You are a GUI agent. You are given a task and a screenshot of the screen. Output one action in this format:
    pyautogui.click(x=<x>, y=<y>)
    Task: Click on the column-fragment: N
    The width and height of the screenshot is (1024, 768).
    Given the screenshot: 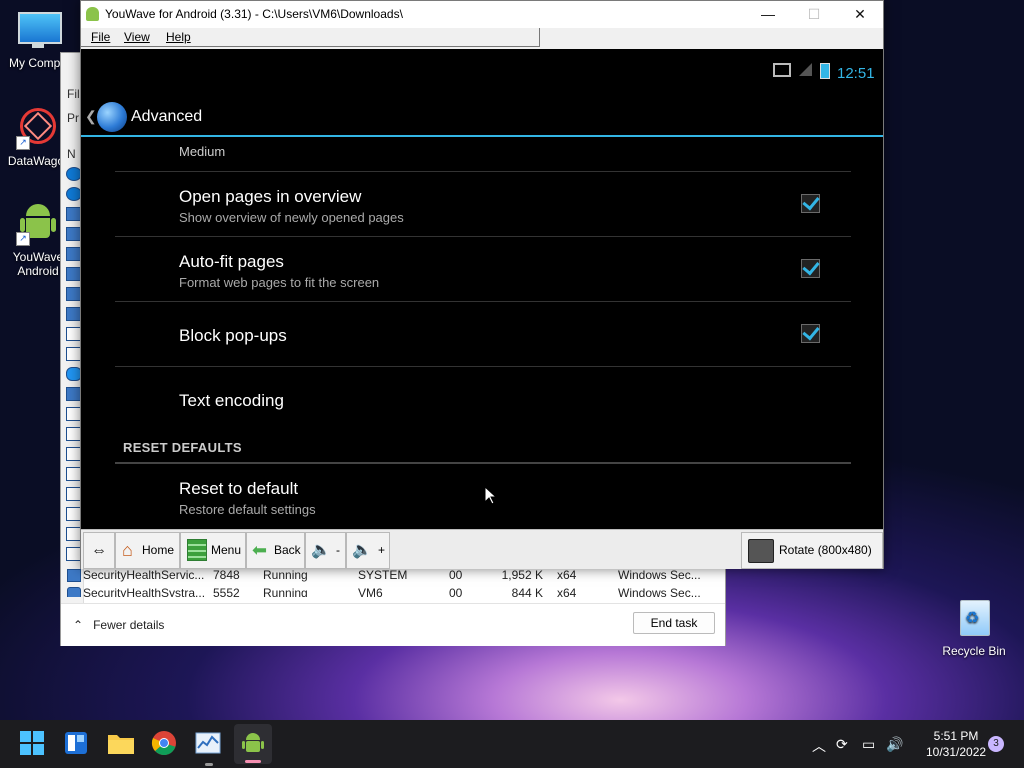 What is the action you would take?
    pyautogui.click(x=71, y=154)
    